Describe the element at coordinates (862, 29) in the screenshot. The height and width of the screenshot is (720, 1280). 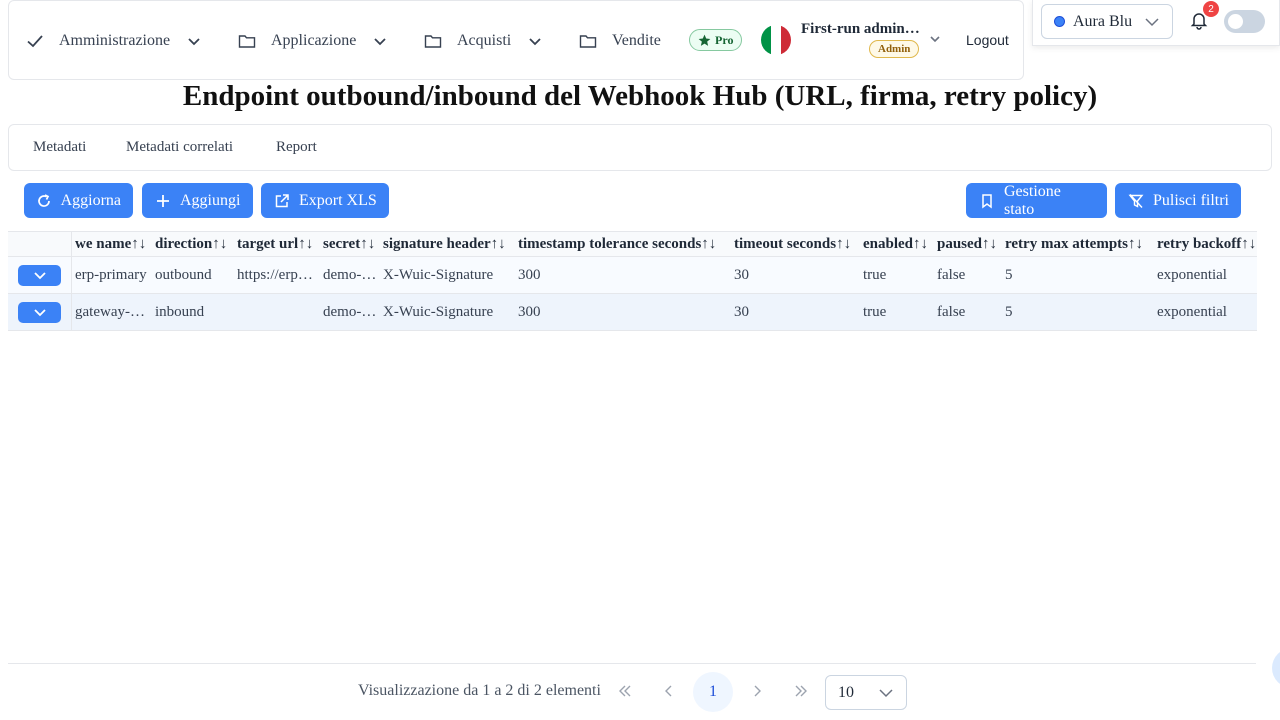
I see `user-name: First-run administrator` at that location.